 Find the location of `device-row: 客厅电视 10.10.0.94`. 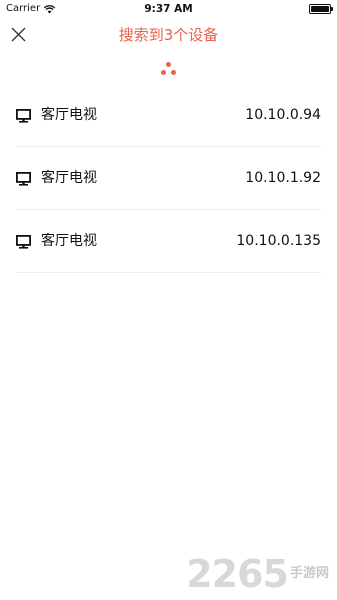

device-row: 客厅电视 10.10.0.94 is located at coordinates (168, 115).